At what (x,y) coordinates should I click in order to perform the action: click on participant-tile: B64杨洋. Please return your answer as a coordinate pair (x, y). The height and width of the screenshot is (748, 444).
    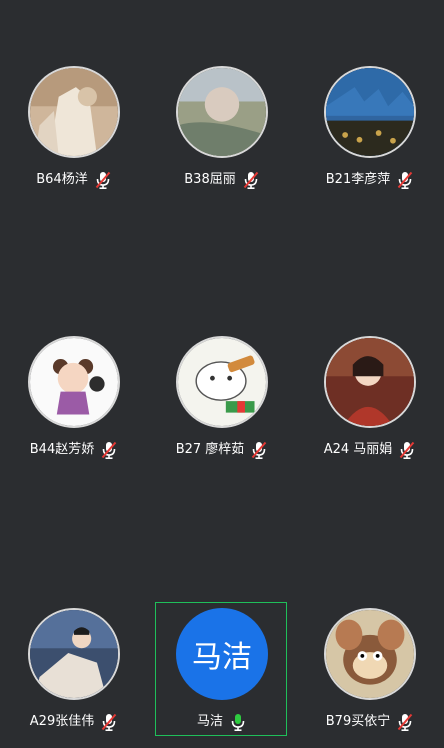
    Looking at the image, I should click on (74, 136).